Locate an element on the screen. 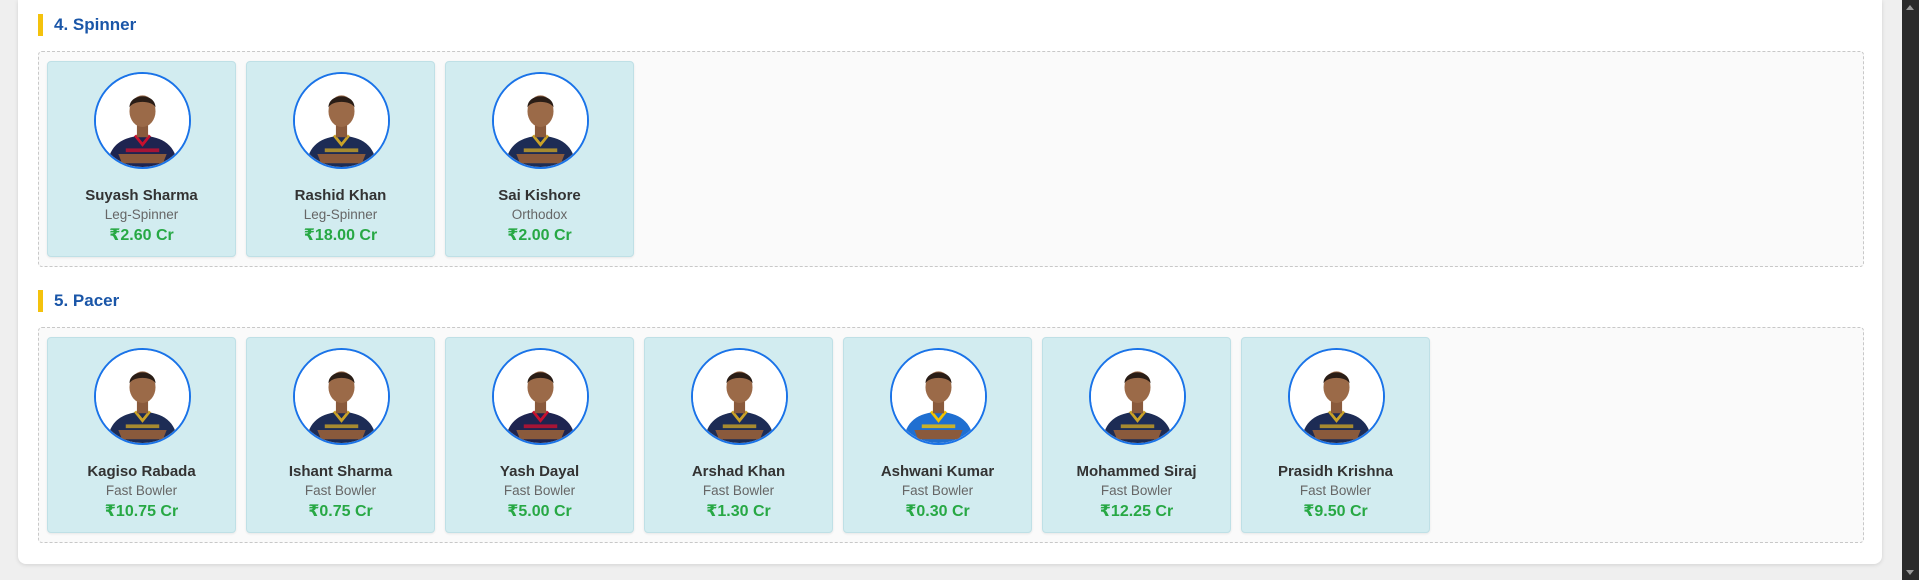  player-name: Suyash Sharma is located at coordinates (141, 195).